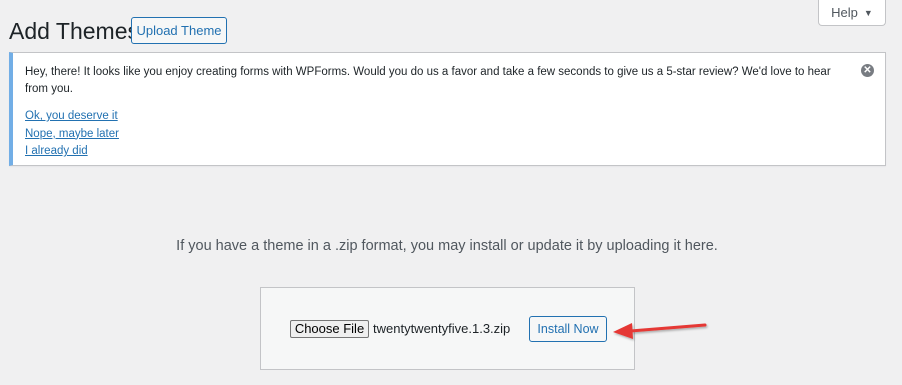 The height and width of the screenshot is (385, 902). Describe the element at coordinates (72, 152) in the screenshot. I see `already-did-link: I already did` at that location.